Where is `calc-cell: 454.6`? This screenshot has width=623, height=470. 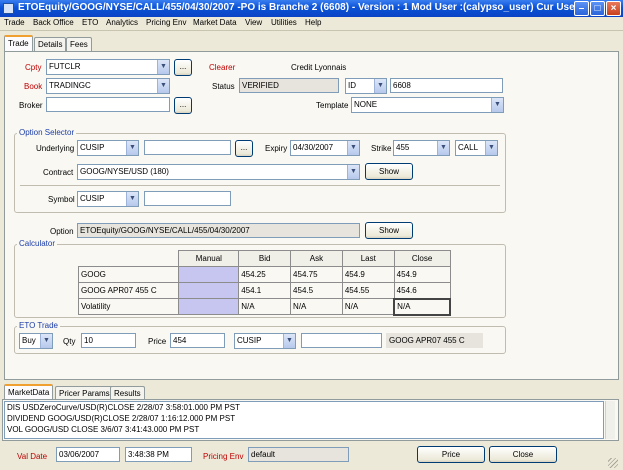 calc-cell: 454.6 is located at coordinates (422, 290).